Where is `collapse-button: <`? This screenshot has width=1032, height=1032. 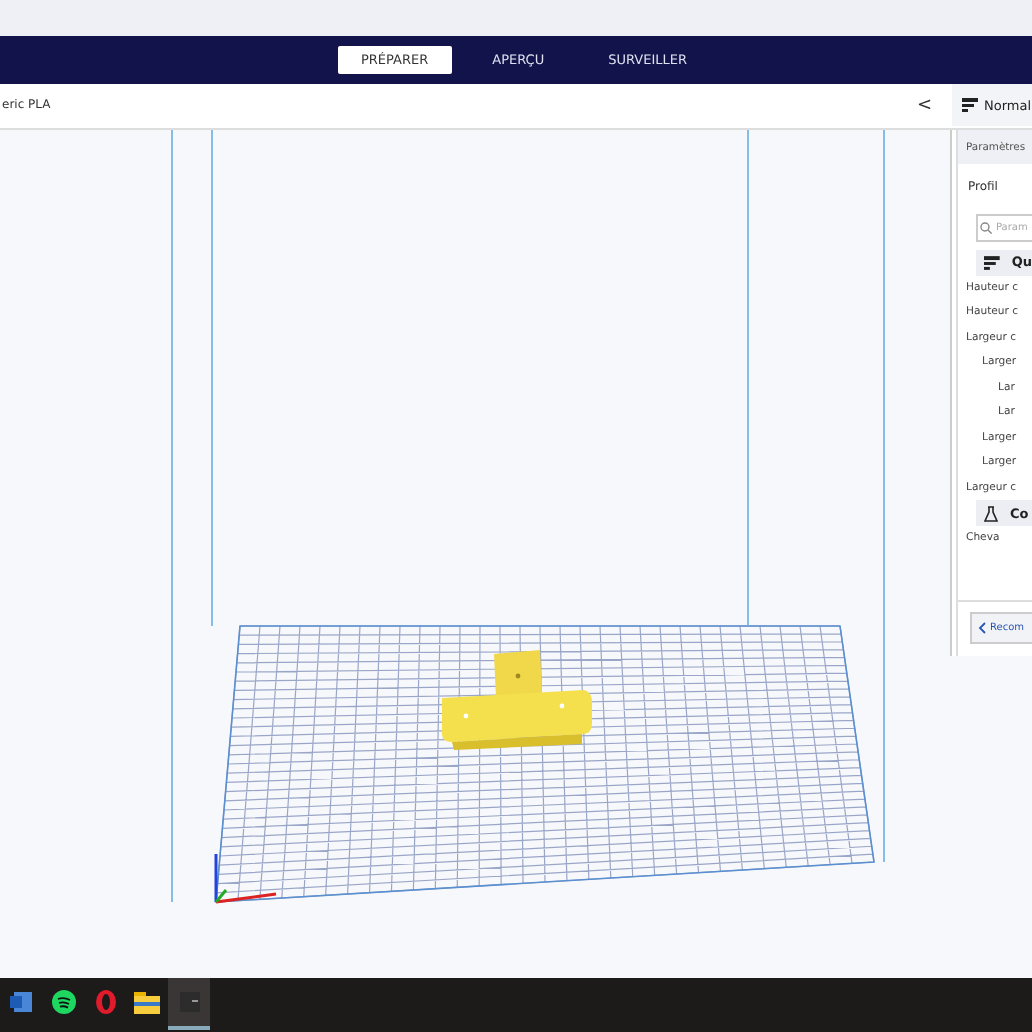 collapse-button: < is located at coordinates (924, 105).